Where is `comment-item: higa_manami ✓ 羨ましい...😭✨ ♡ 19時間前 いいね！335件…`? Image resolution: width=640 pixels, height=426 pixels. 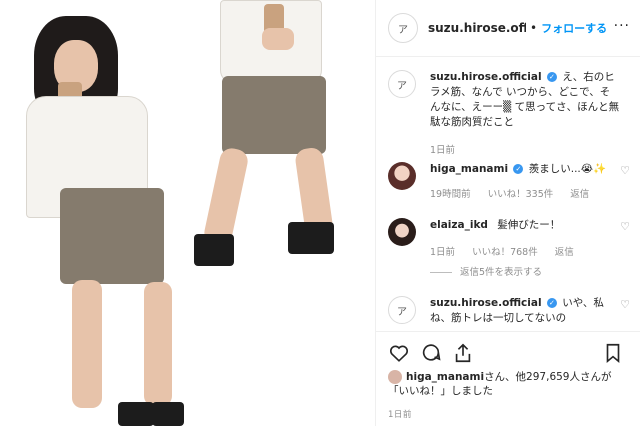 comment-item: higa_manami ✓ 羨ましい...😭✨ ♡ 19時間前 いいね！335件… is located at coordinates (511, 184).